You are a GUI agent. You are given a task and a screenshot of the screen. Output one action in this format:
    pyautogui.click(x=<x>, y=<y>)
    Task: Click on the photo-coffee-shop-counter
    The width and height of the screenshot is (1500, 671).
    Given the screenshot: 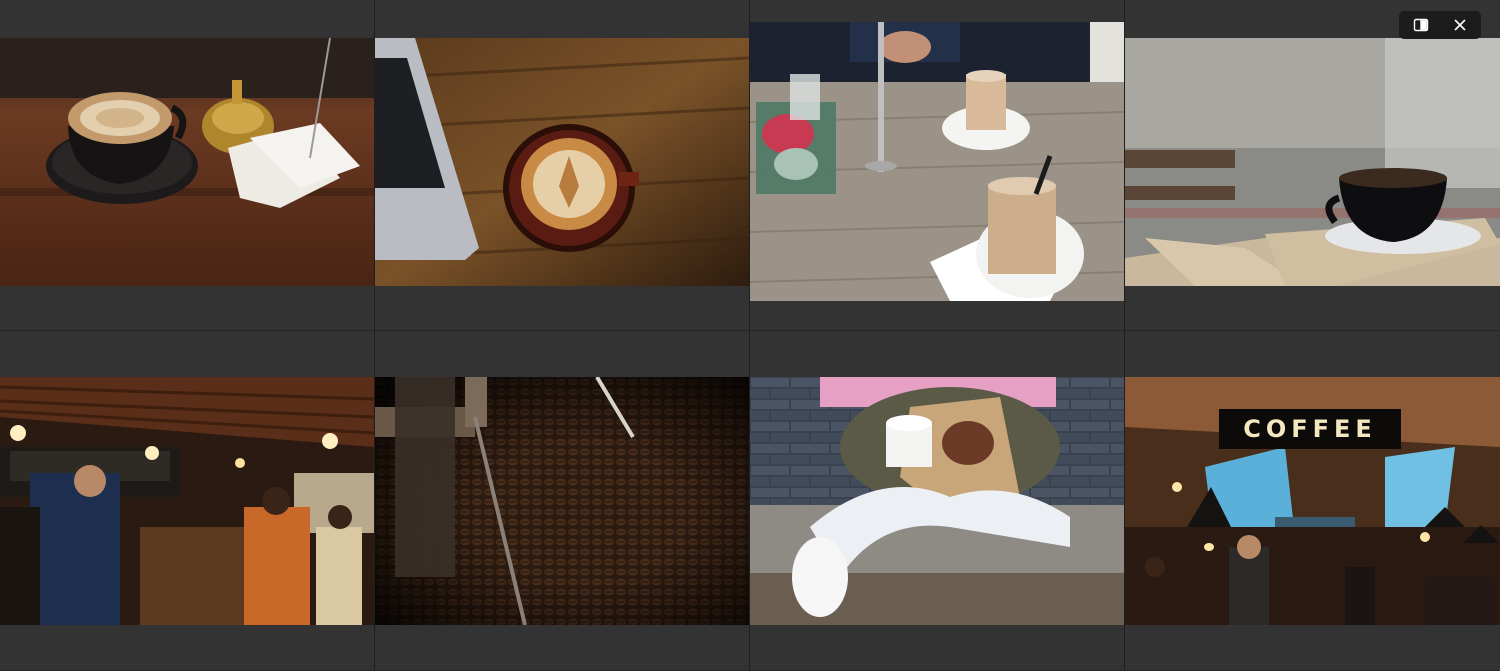 What is the action you would take?
    pyautogui.click(x=187, y=501)
    